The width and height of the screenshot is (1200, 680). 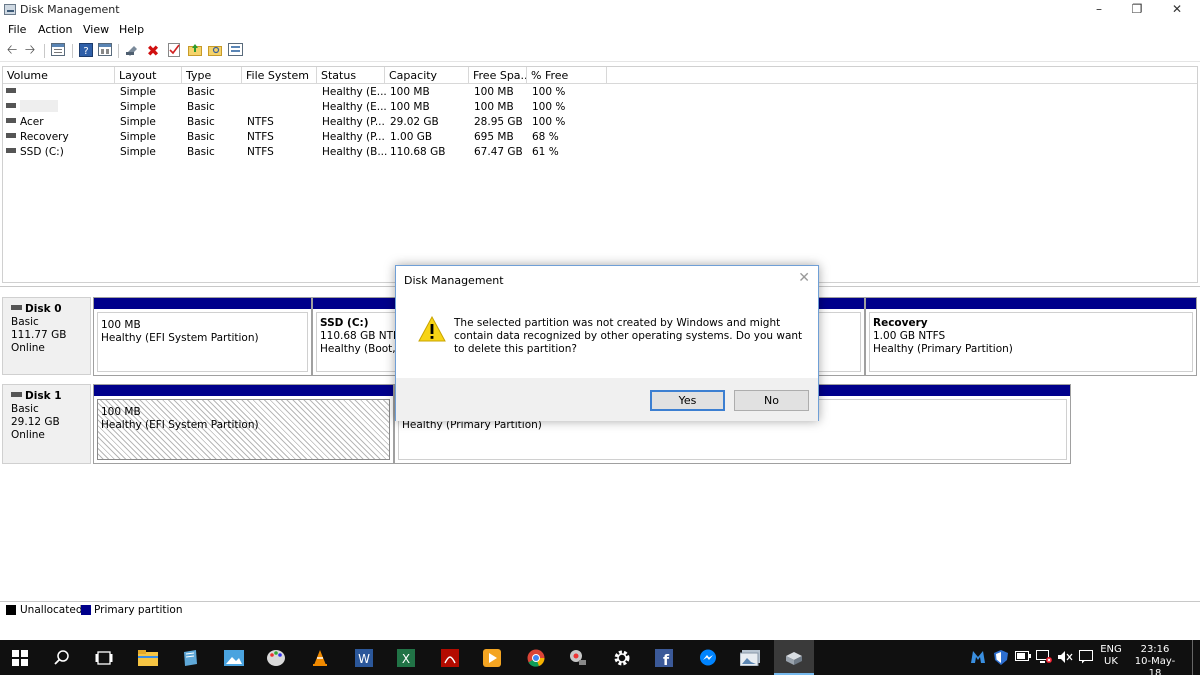 I want to click on app-paint-button, so click(x=276, y=657).